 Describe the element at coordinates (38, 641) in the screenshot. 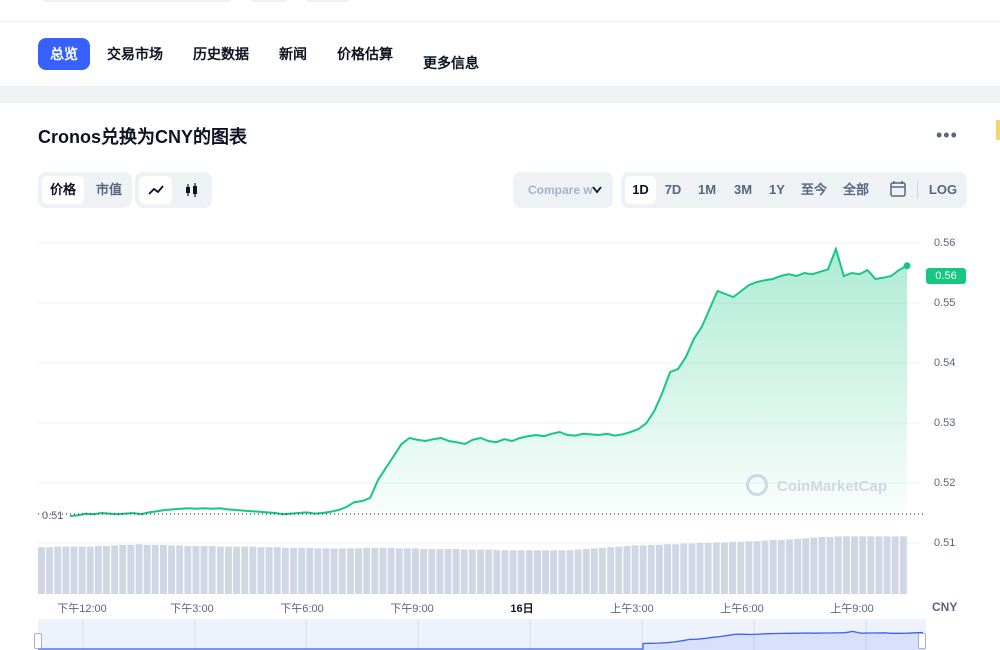

I see `navigator-left-handle` at that location.